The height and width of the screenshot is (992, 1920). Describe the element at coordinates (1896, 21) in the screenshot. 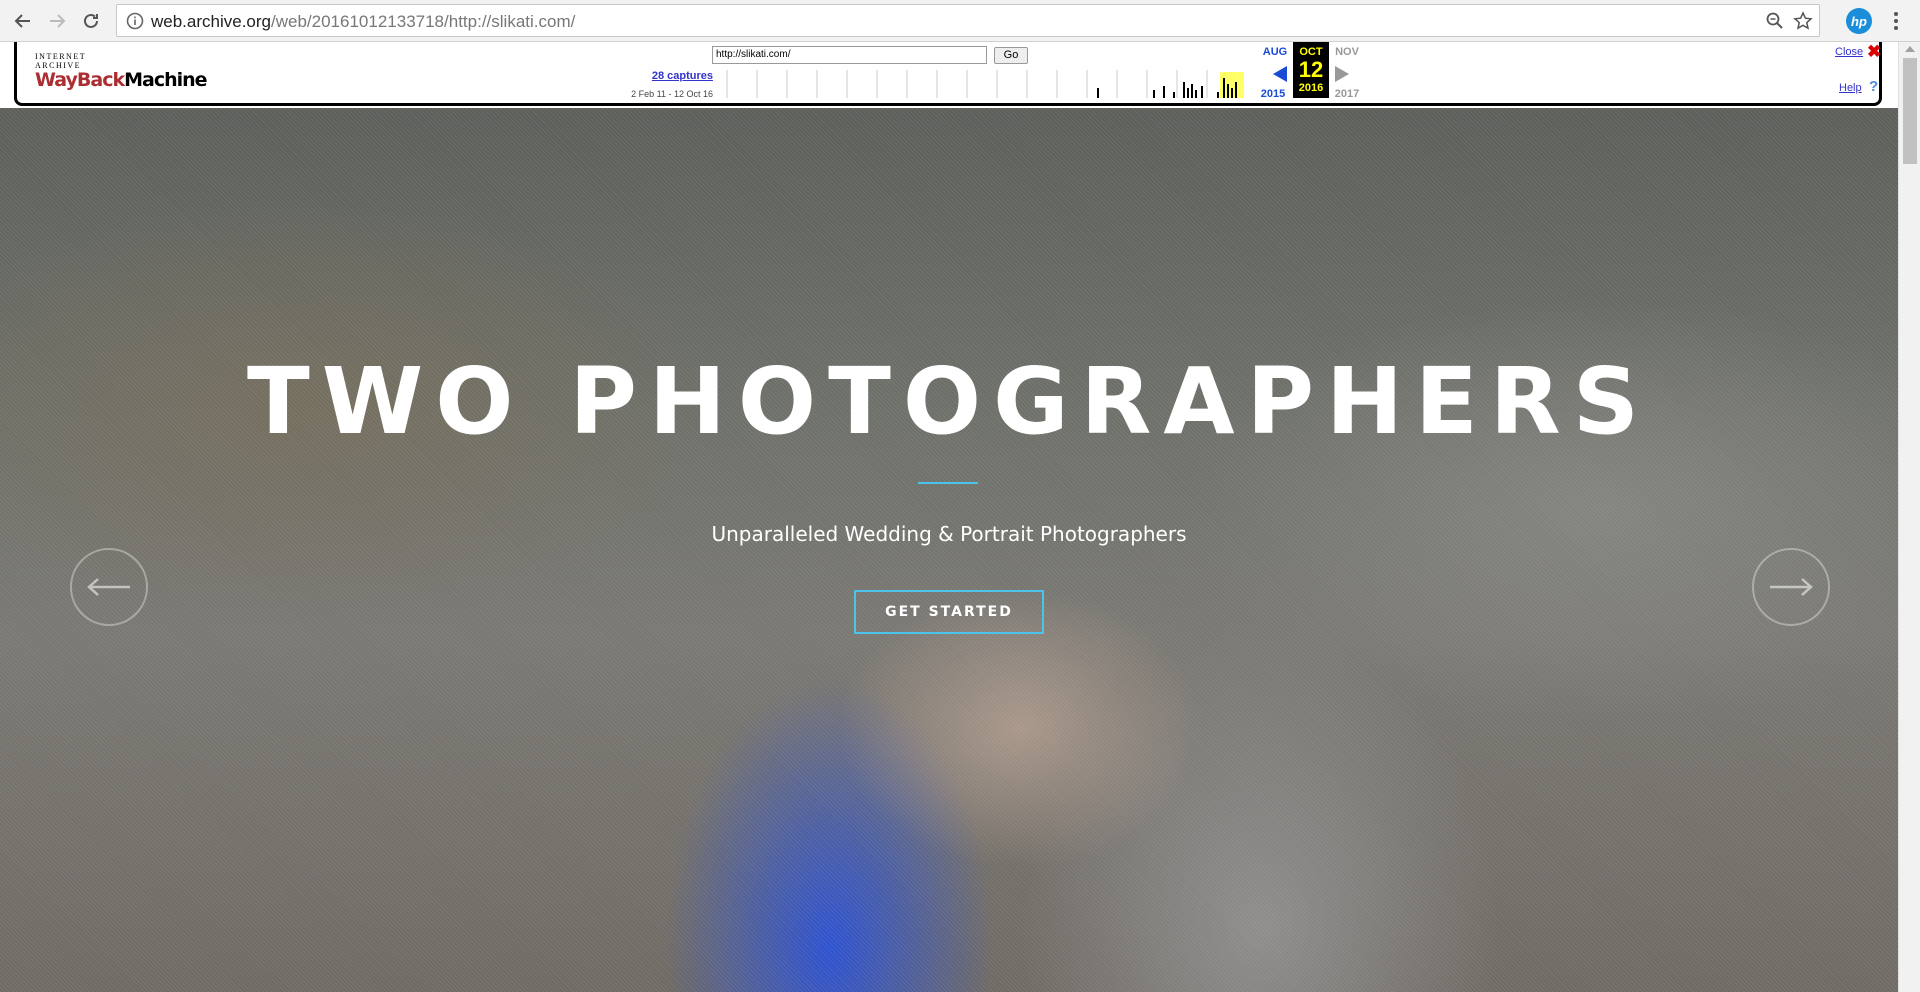

I see `menu-dots-icon` at that location.